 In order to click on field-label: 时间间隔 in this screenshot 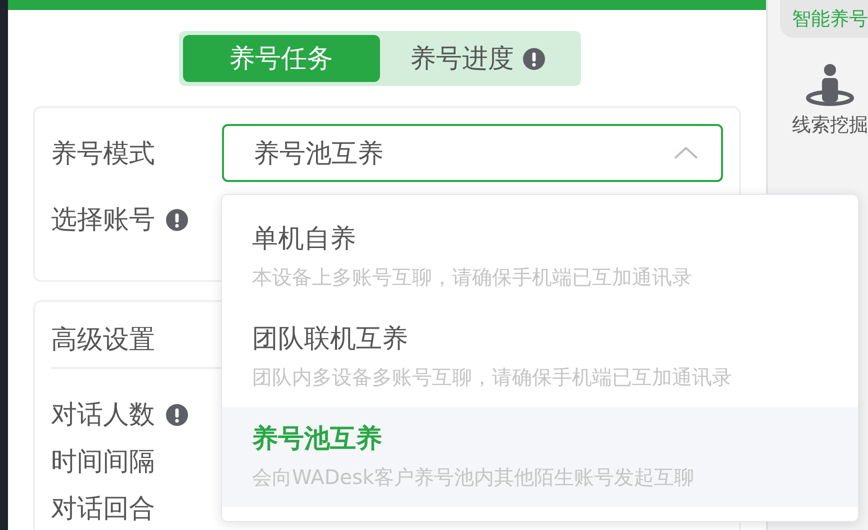, I will do `click(103, 462)`.